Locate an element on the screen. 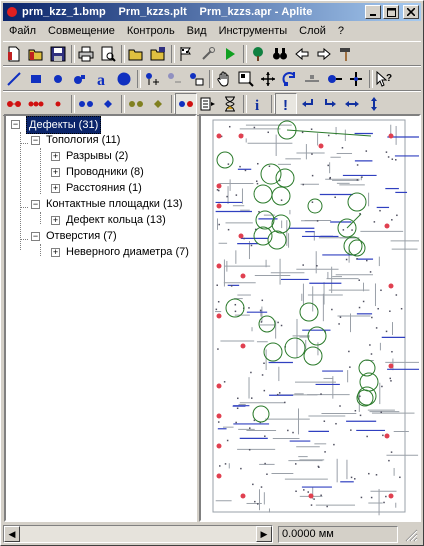 The height and width of the screenshot is (546, 424). maximize-button is located at coordinates (391, 12).